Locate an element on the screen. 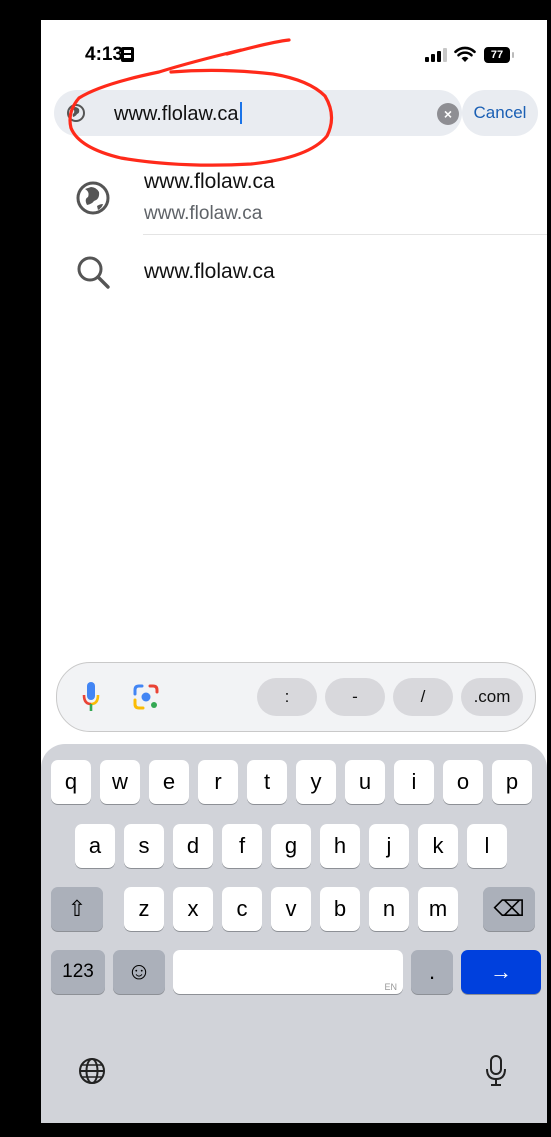 The image size is (551, 1137). key-f: f is located at coordinates (242, 846).